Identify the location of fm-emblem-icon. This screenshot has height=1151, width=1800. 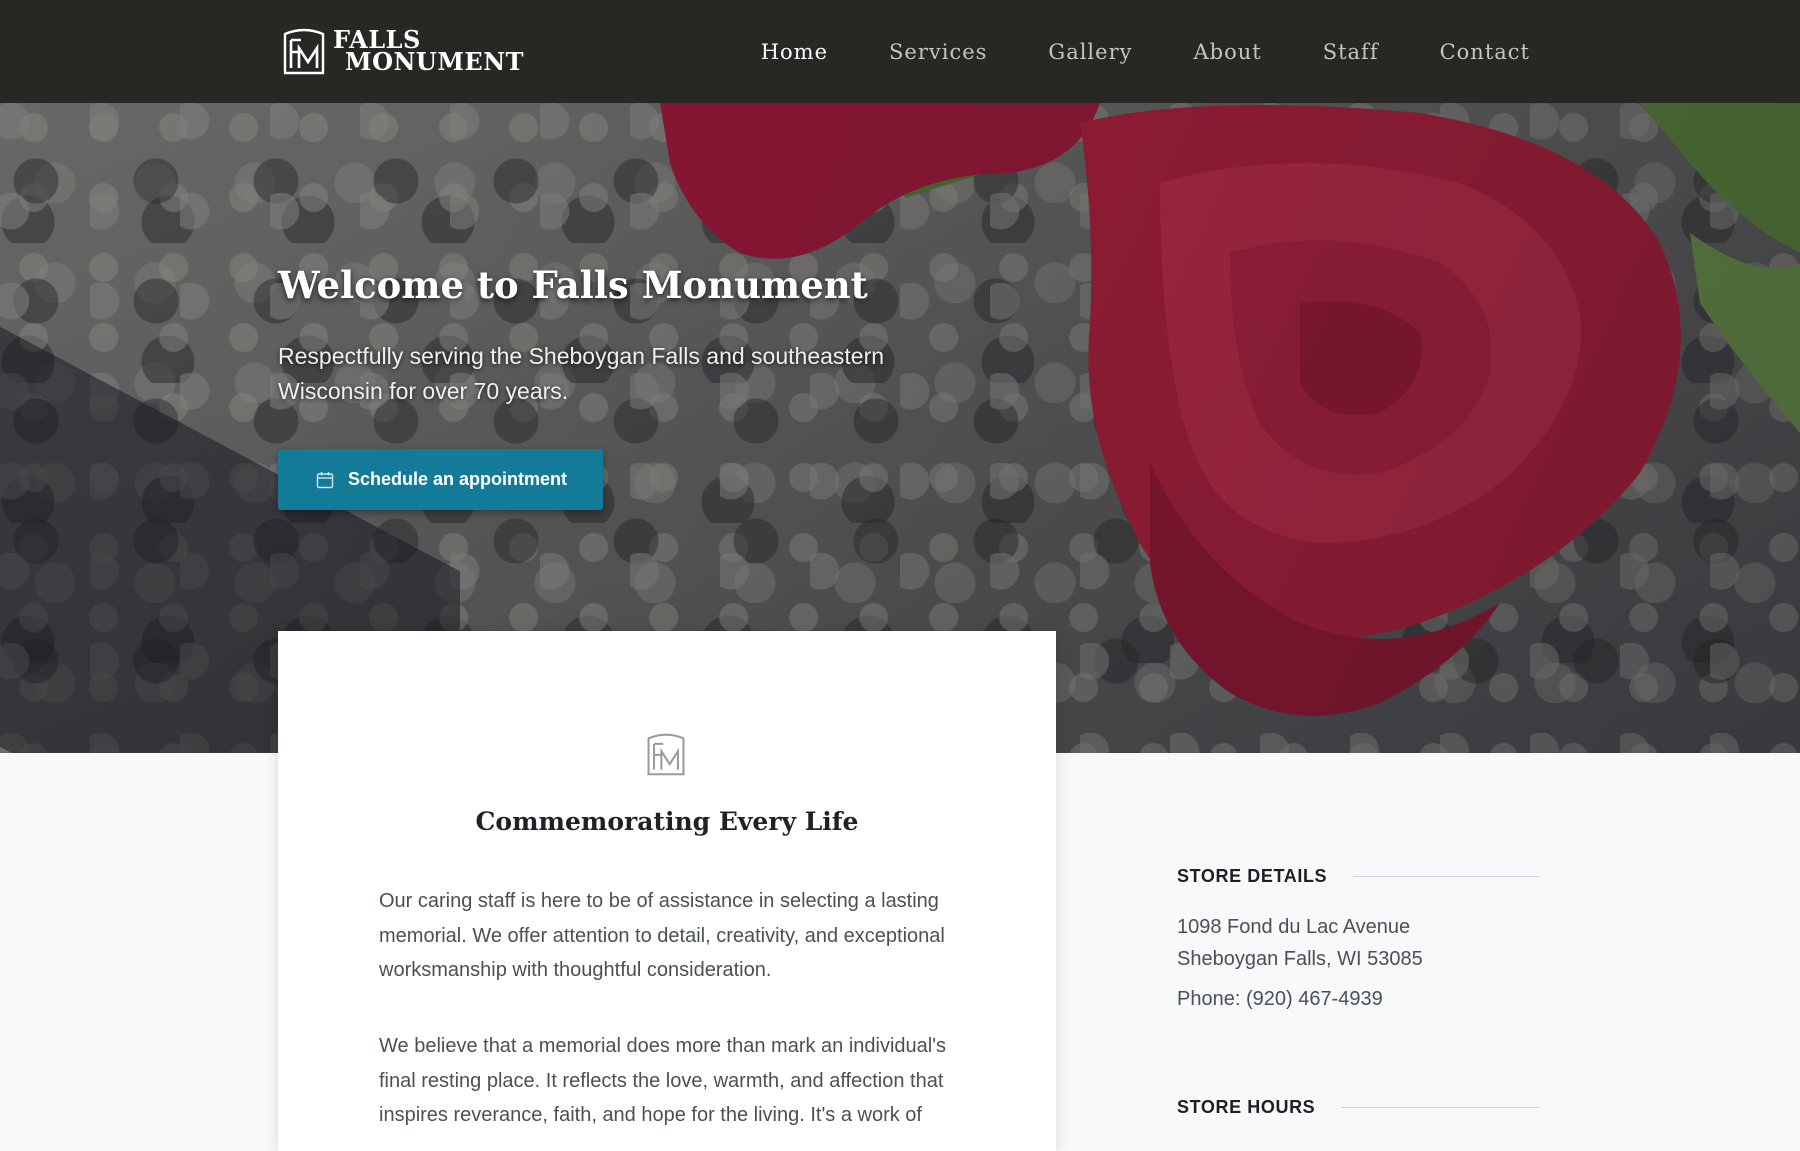
(666, 754).